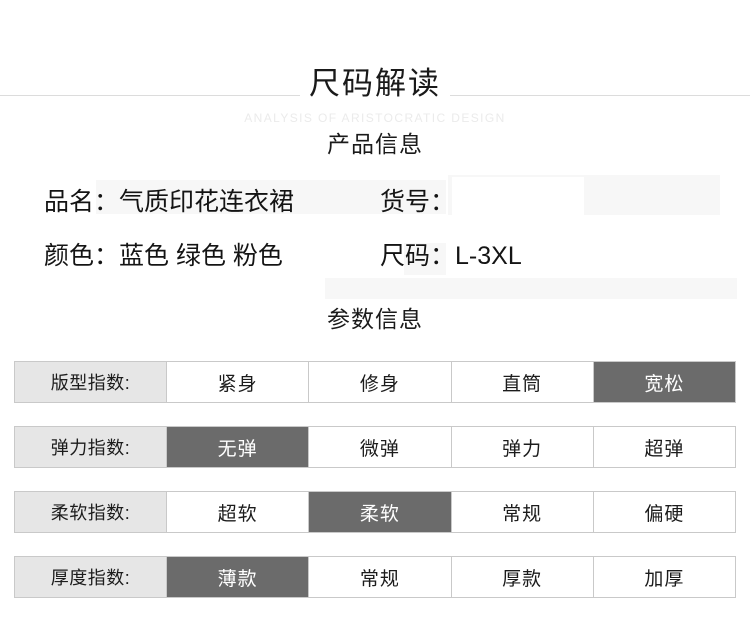 The image size is (750, 619). I want to click on page-title: 尺码解读, so click(375, 83).